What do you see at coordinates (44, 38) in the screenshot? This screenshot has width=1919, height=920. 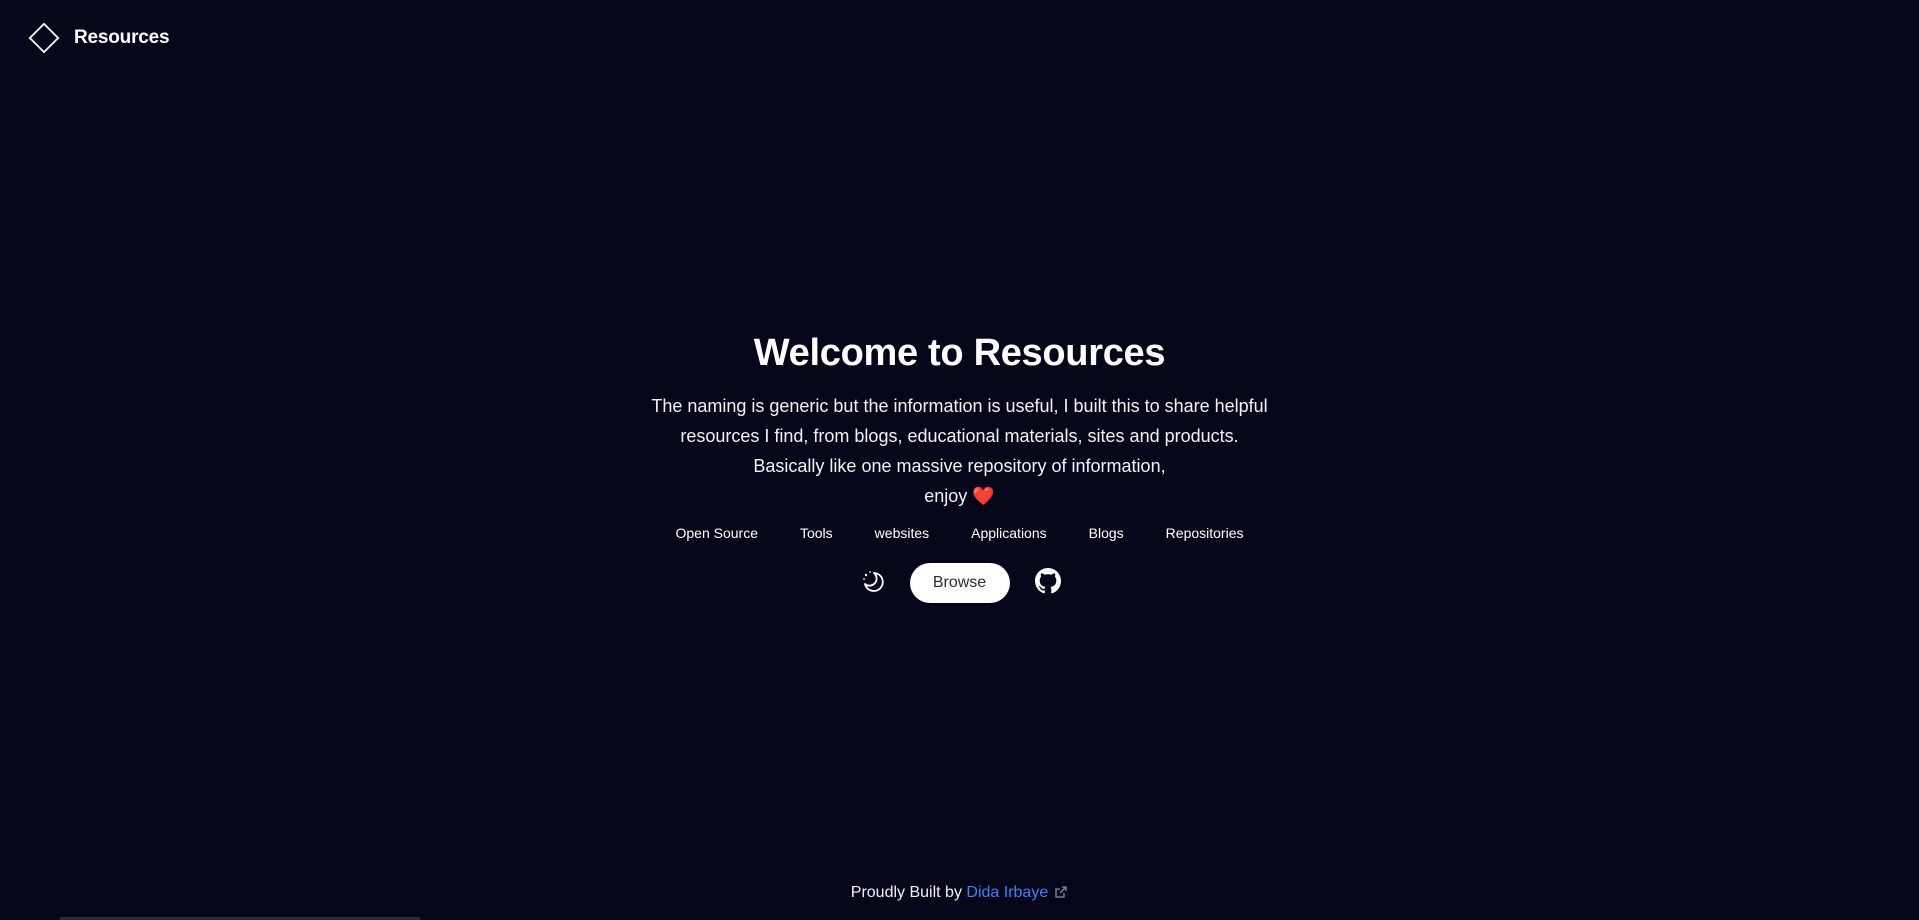 I see `diamond-logo-icon` at bounding box center [44, 38].